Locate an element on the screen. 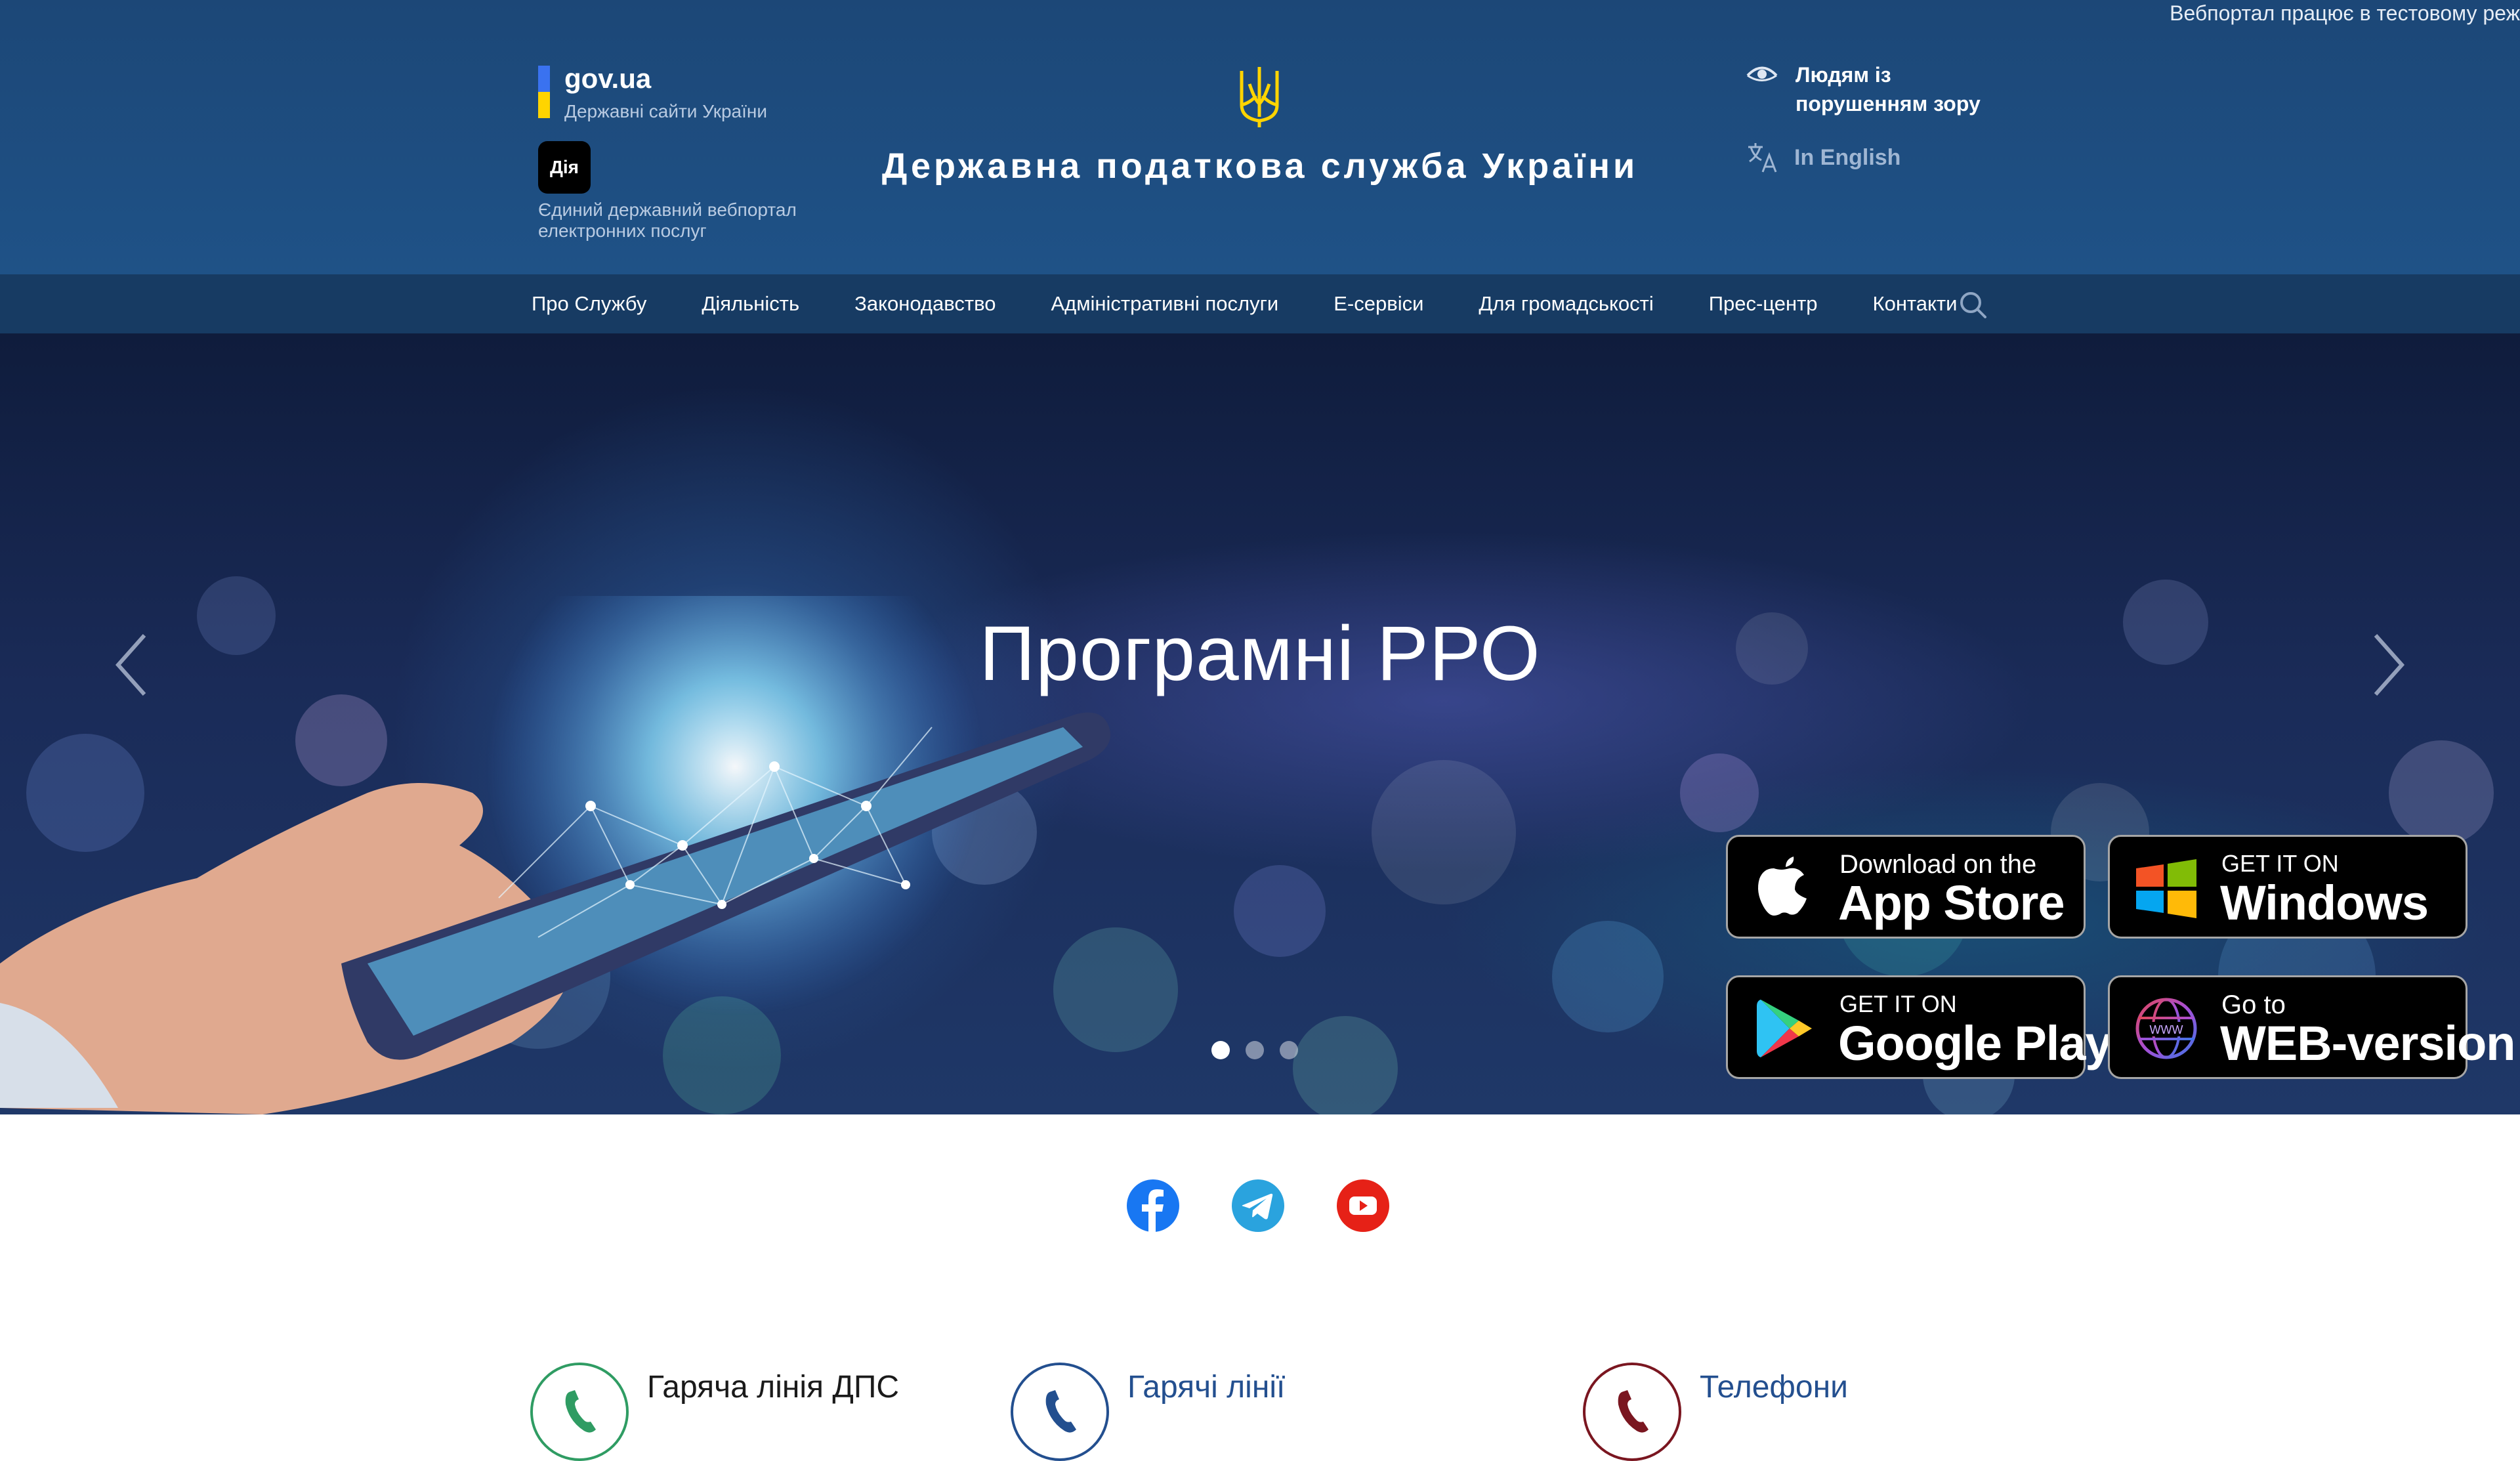 Image resolution: width=2520 pixels, height=1461 pixels. web-version-button: WWW Go to WEB-version is located at coordinates (2312, 1027).